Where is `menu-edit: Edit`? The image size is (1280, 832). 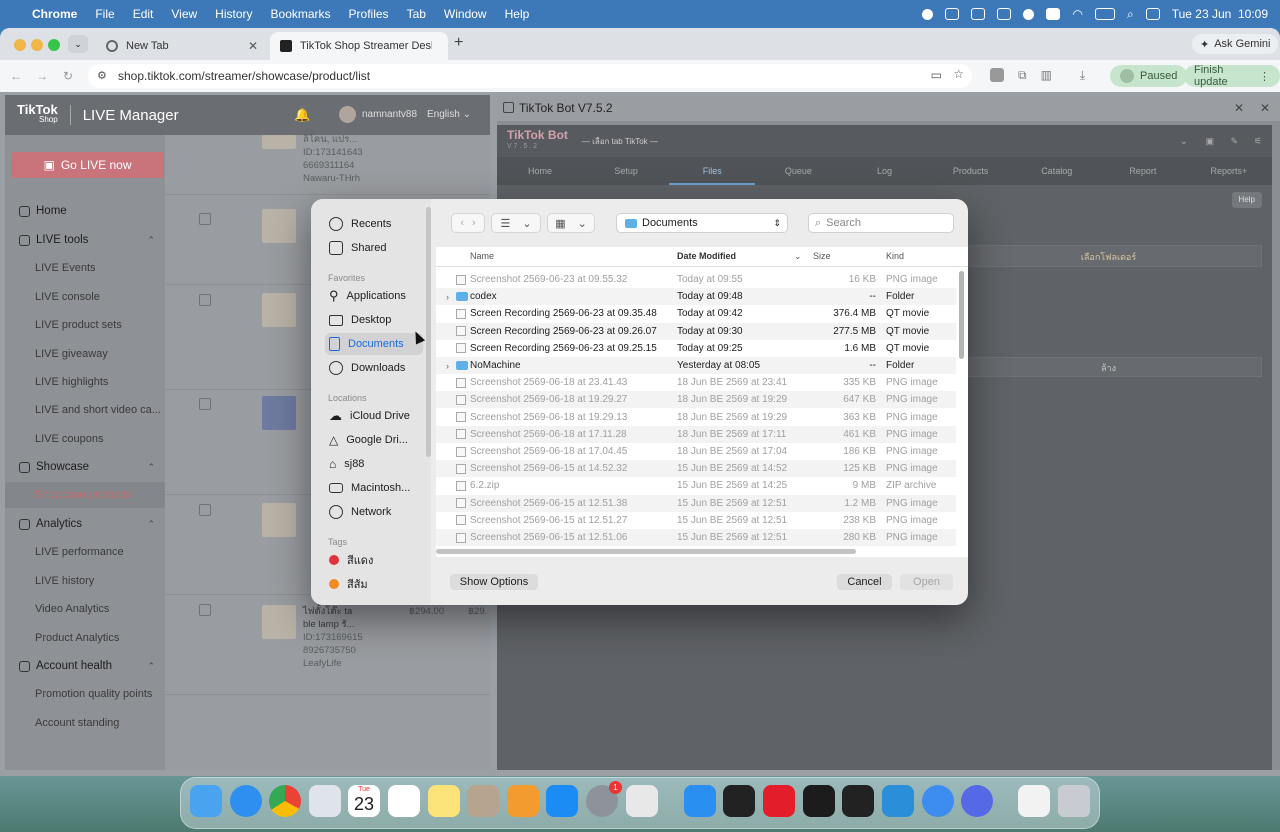
menu-edit: Edit is located at coordinates (143, 14).